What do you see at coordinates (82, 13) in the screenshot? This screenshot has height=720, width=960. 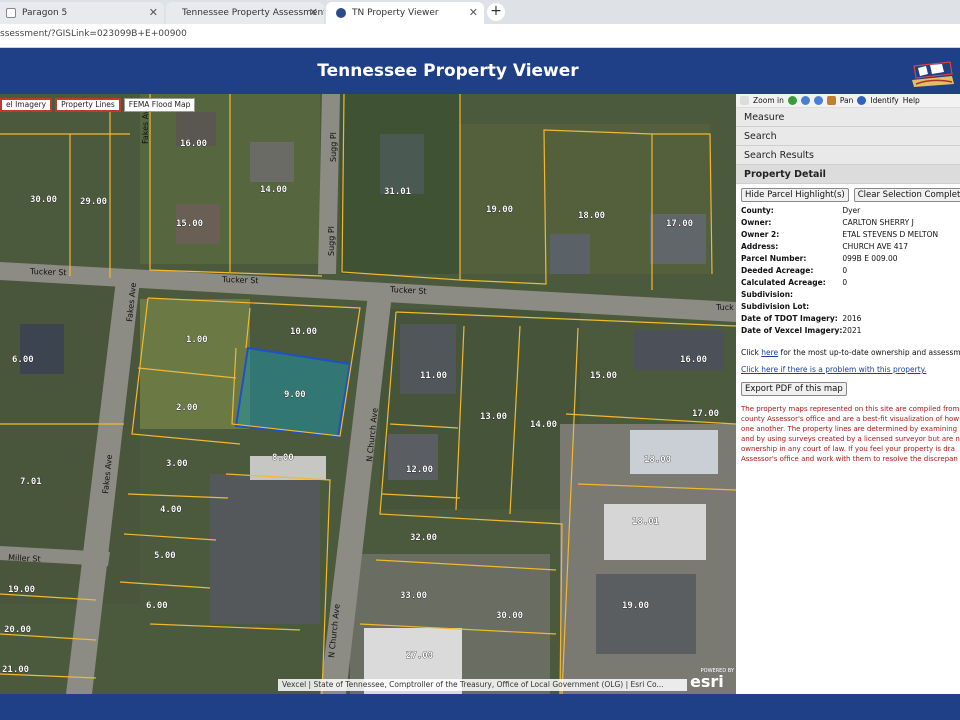 I see `tab-paragon: Paragon 5 ✕` at bounding box center [82, 13].